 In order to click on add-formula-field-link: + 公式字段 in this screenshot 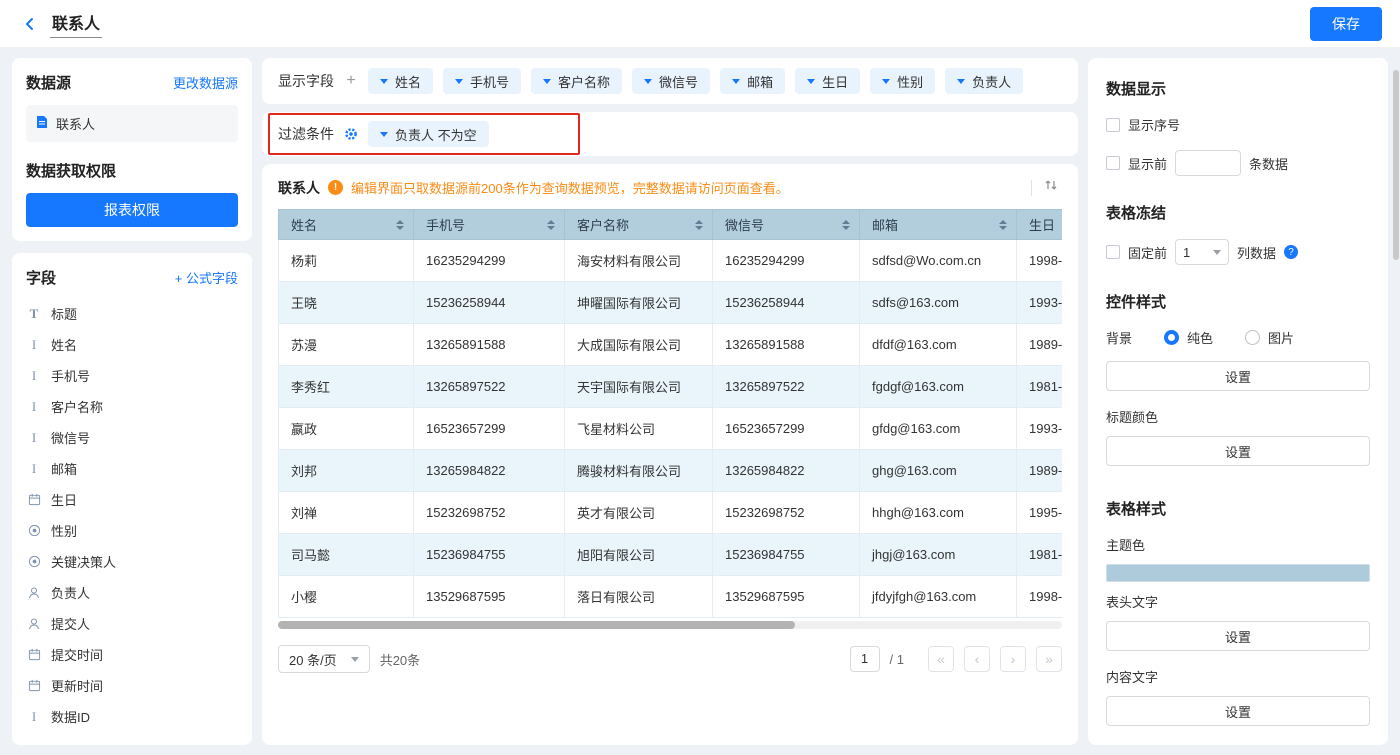, I will do `click(206, 277)`.